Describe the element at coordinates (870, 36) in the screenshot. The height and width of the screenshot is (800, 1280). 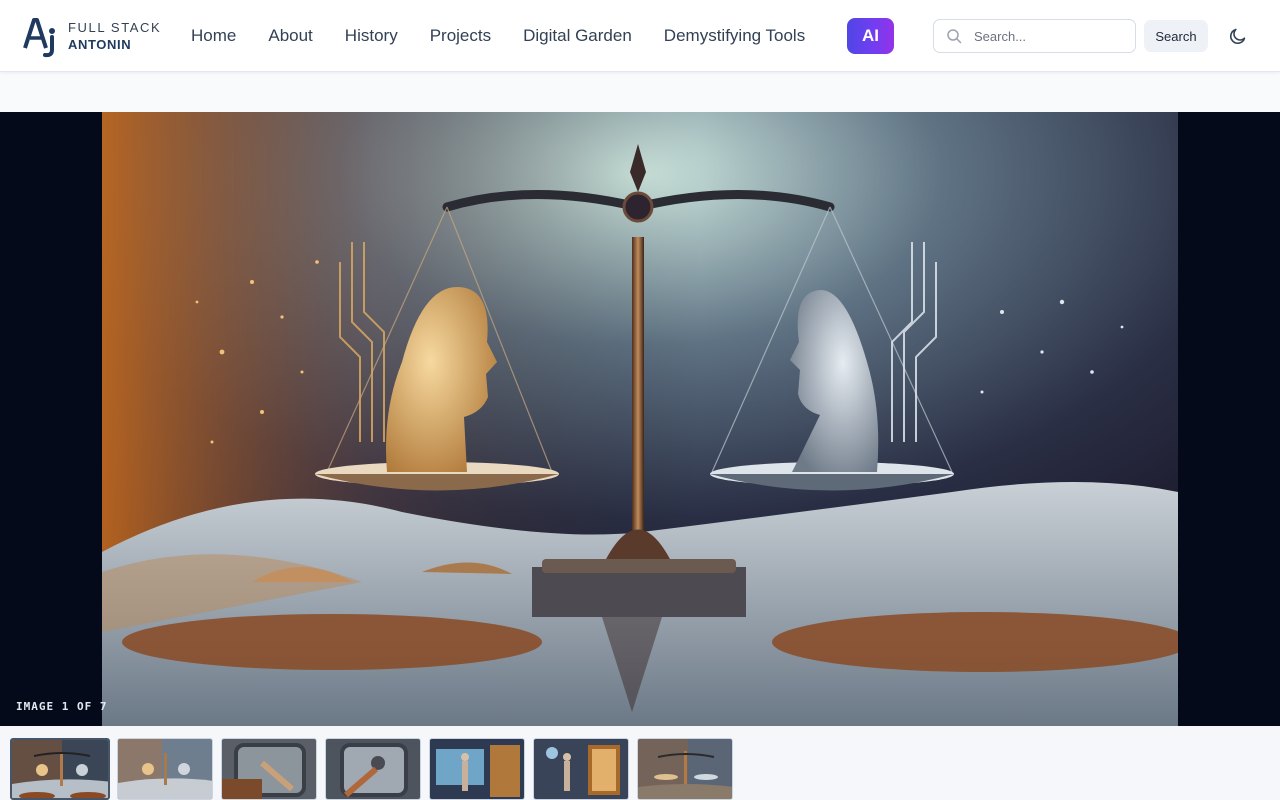
I see `ai-button: AI` at that location.